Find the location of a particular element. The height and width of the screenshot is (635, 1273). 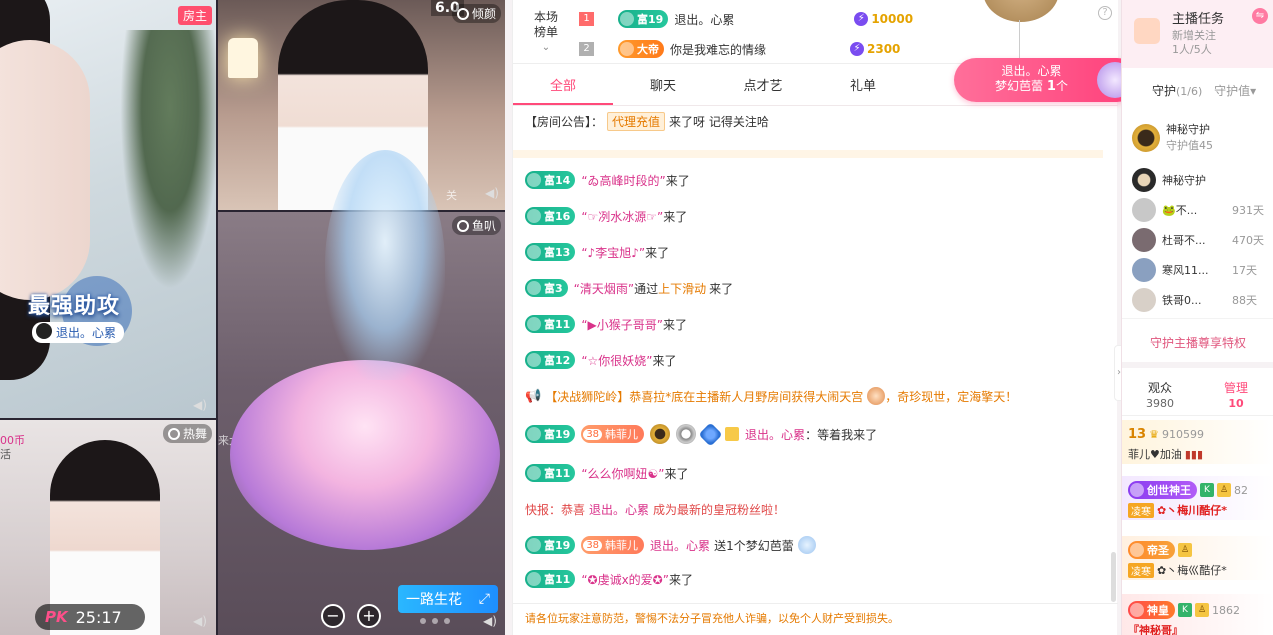

host-task-card: 主播任务 ⇋ 新增关注 1人/5人 is located at coordinates (1197, 34).